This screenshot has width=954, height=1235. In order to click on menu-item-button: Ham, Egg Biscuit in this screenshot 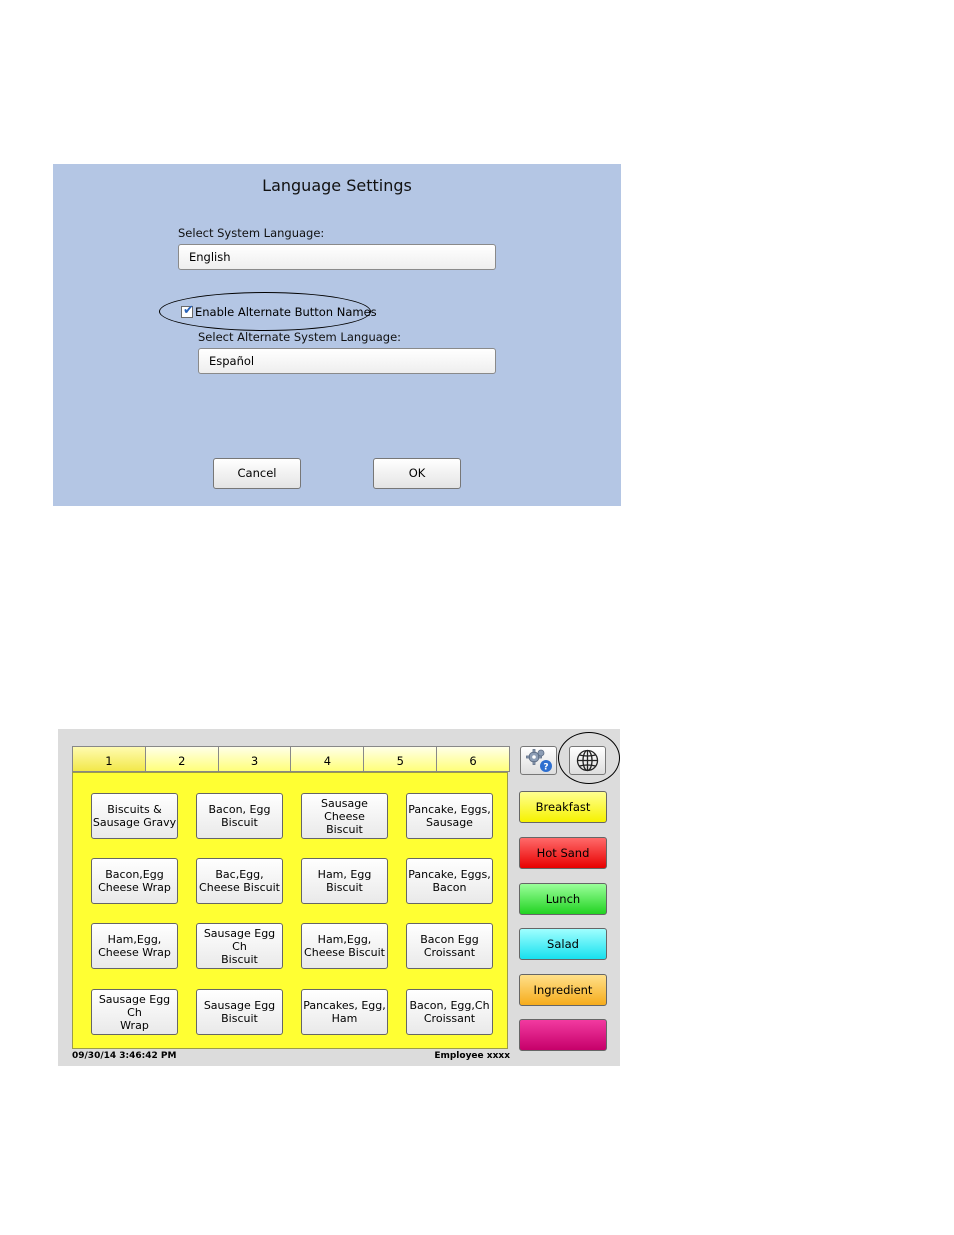, I will do `click(344, 881)`.